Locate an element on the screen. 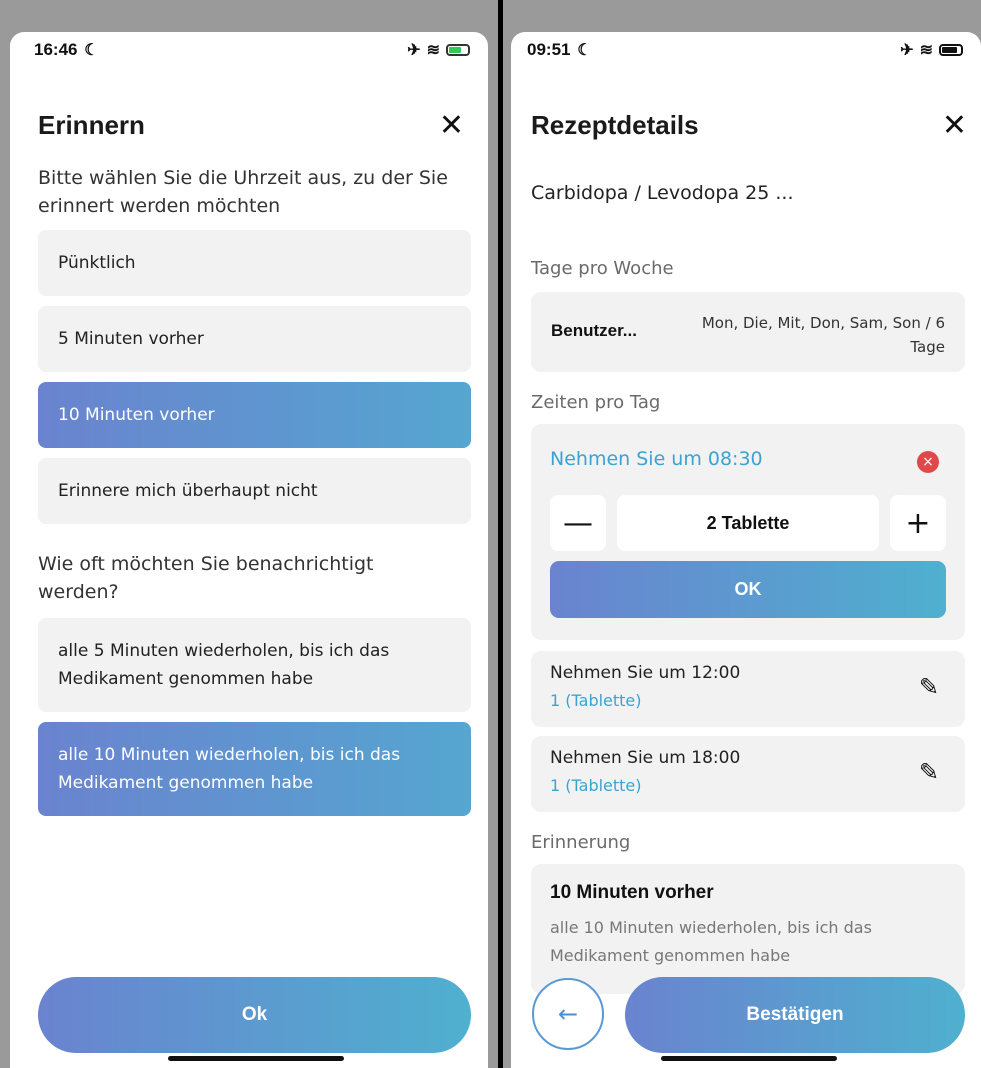  option-label: 5 Minuten vorher is located at coordinates (131, 339).